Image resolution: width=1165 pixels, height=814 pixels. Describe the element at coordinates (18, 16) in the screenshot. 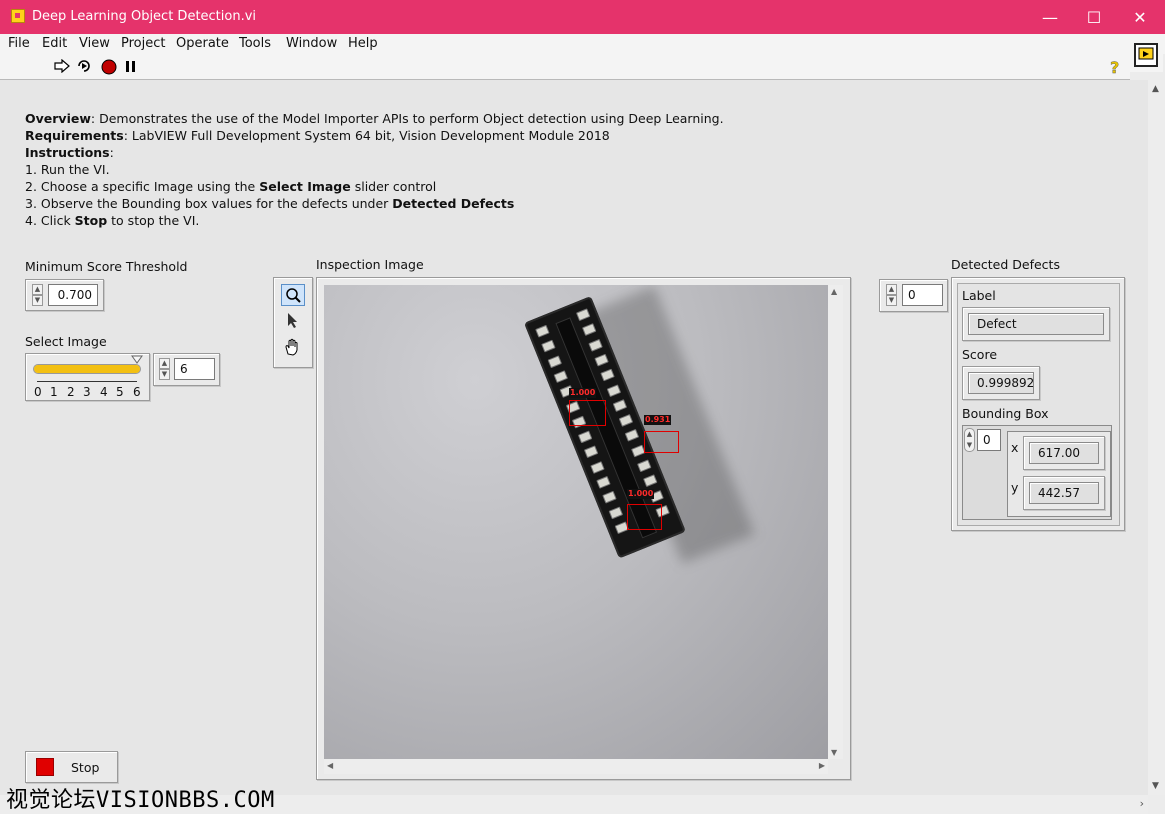

I see `labview-vi-icon` at that location.